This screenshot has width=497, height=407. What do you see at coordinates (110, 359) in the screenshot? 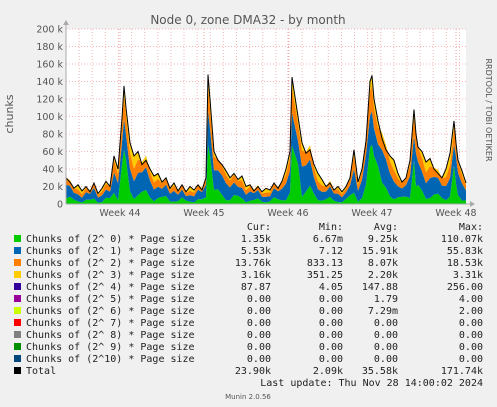
I see `legend-label: Chunks of (2^10) * Page size` at bounding box center [110, 359].